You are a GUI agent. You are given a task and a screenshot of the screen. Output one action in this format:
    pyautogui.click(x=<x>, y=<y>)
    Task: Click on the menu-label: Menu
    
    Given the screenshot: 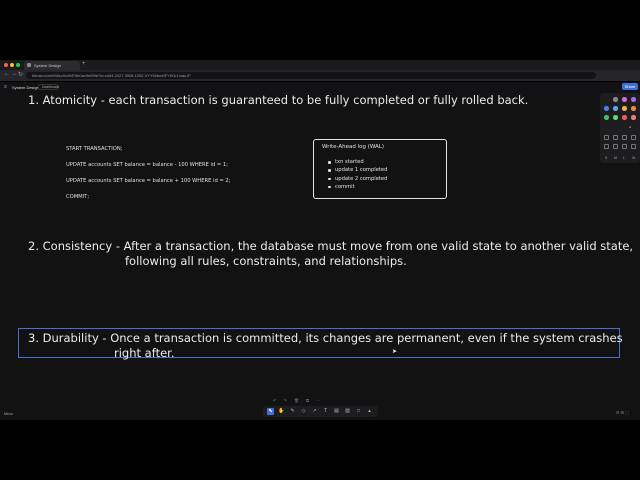 What is the action you would take?
    pyautogui.click(x=8, y=414)
    